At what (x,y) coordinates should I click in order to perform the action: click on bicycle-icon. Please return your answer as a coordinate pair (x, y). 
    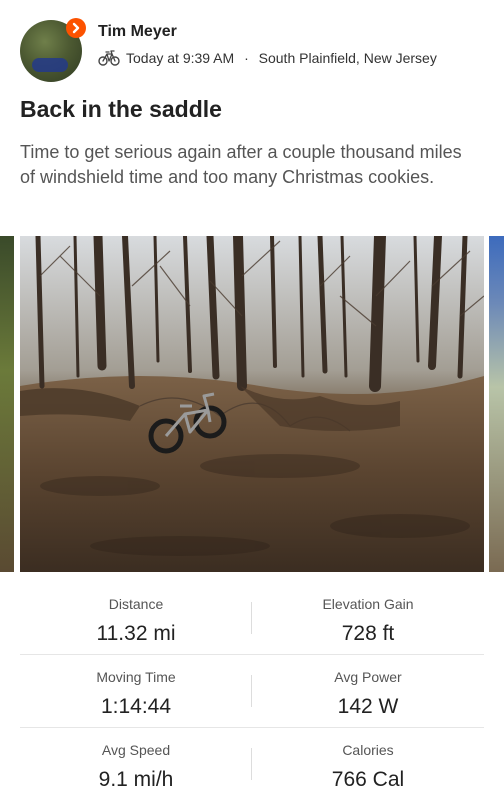
    Looking at the image, I should click on (109, 58).